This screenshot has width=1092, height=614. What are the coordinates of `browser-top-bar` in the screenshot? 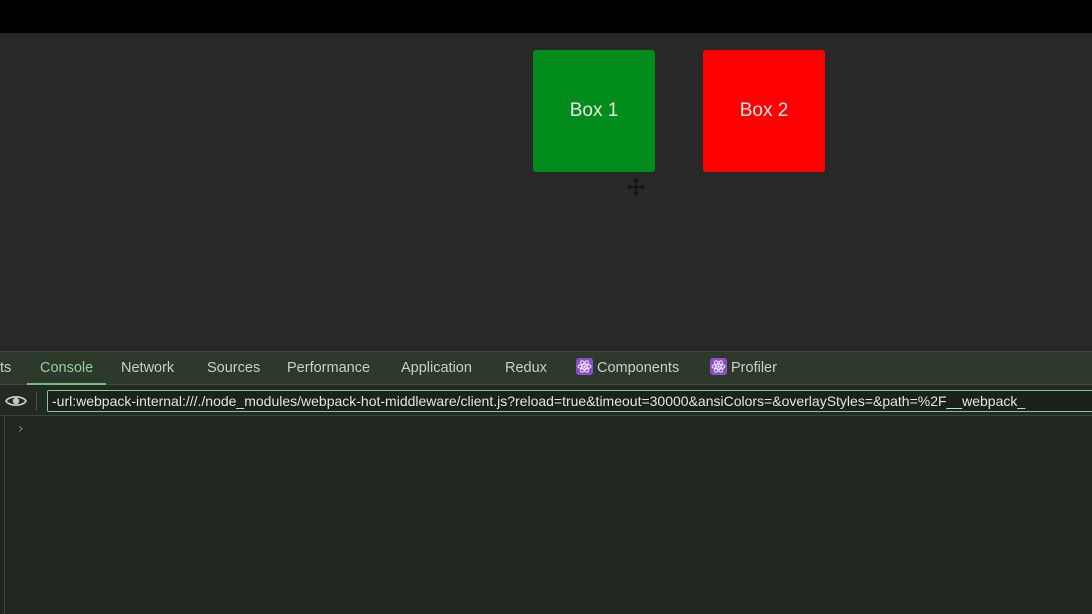 It's located at (546, 16).